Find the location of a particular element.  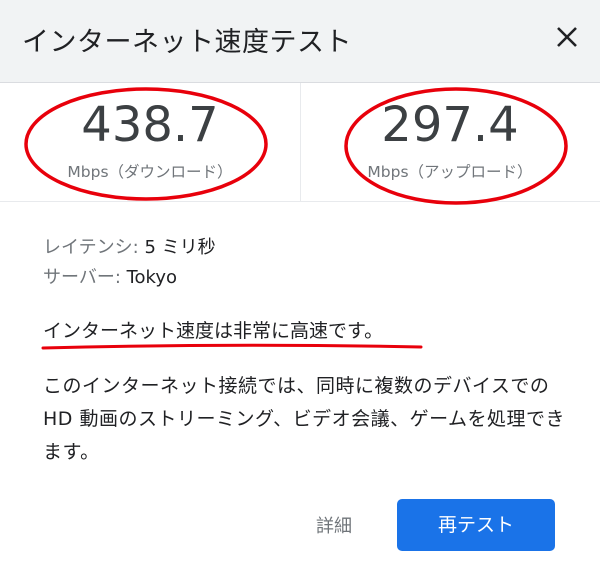

dialog-header: インターネット速度テスト is located at coordinates (300, 41).